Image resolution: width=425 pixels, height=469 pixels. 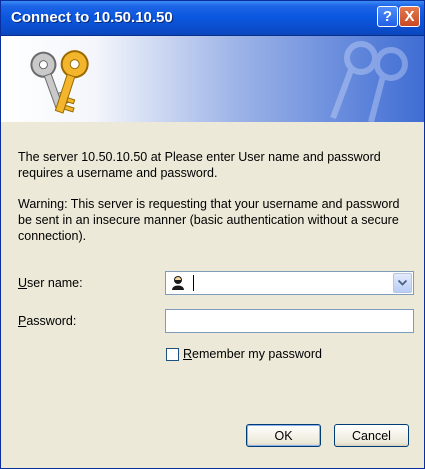 I want to click on help-icon: ?, so click(x=387, y=16).